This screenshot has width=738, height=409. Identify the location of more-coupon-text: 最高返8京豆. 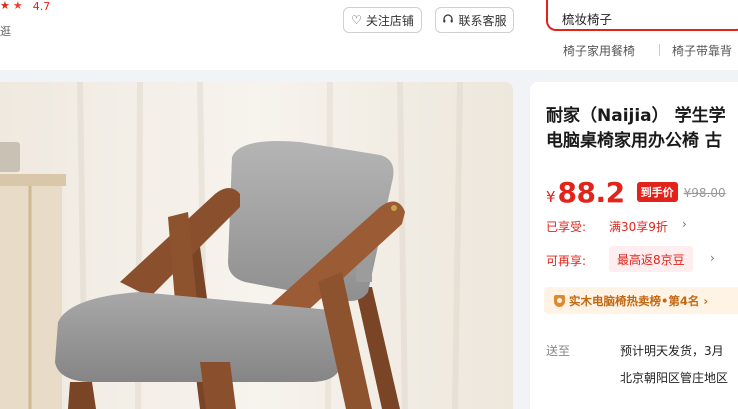
(651, 259).